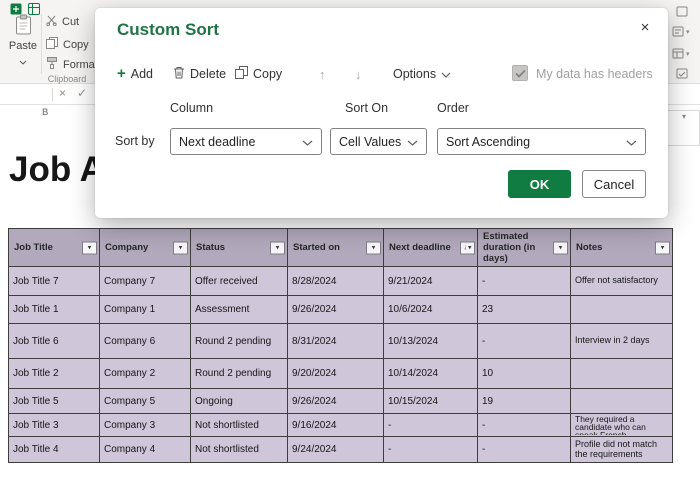 Image resolution: width=700 pixels, height=492 pixels. Describe the element at coordinates (62, 22) in the screenshot. I see `cut-button: Cut` at that location.